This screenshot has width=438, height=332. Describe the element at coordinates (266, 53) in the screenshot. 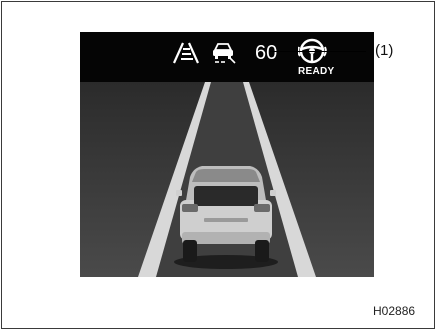

I see `set-speed-value: 60` at that location.